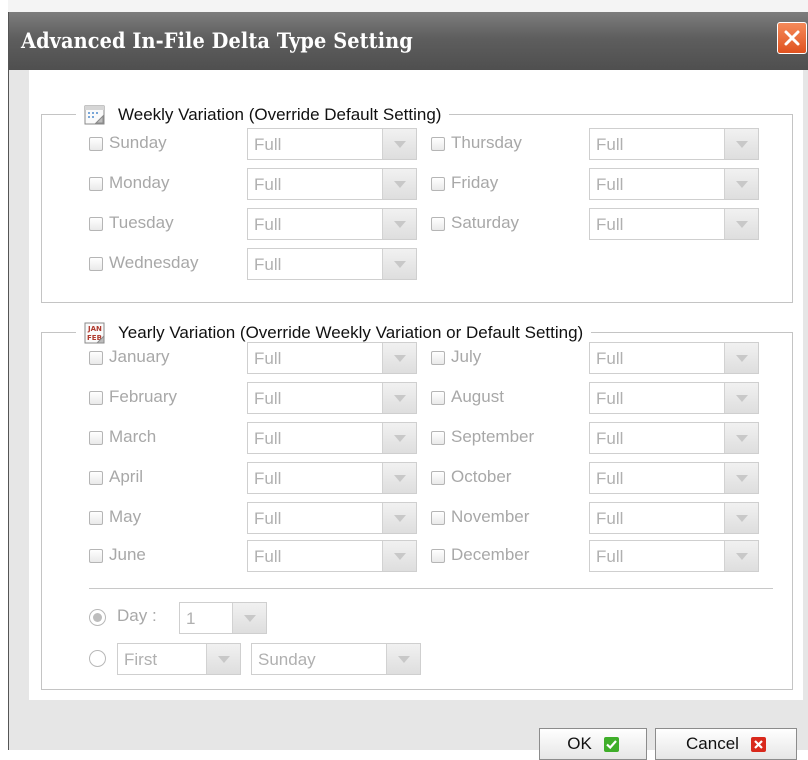  I want to click on month-april-label: April, so click(126, 476).